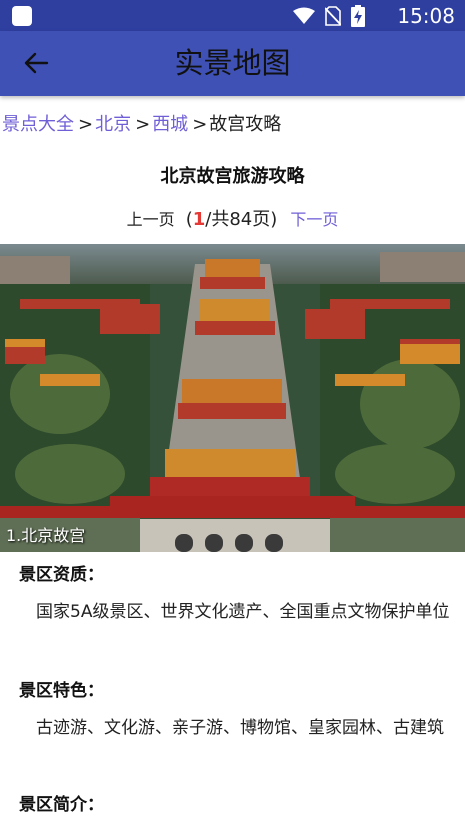 Image resolution: width=465 pixels, height=828 pixels. Describe the element at coordinates (245, 124) in the screenshot. I see `breadcrumb-current: 故宫攻略` at that location.